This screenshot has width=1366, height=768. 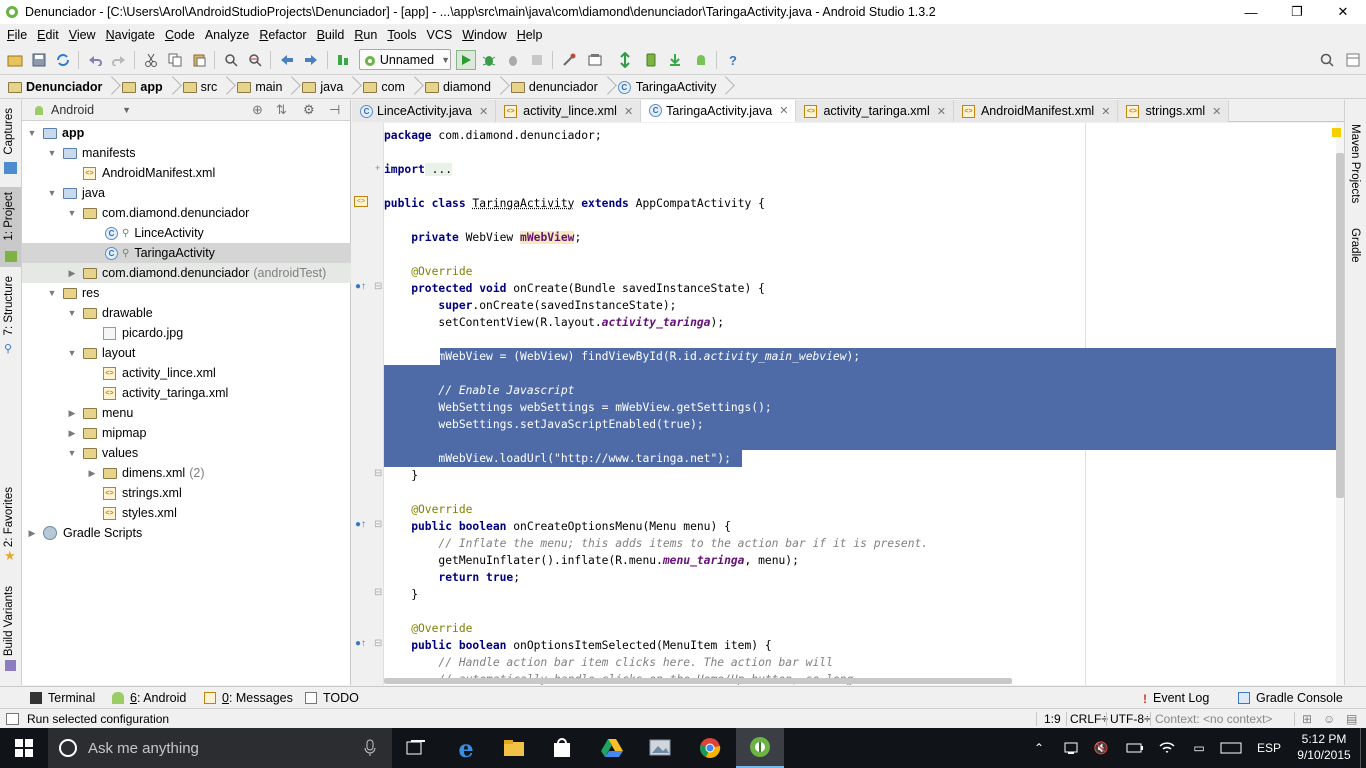 I want to click on tree-item-activity-taringa: <> activity_taringa.xml, so click(x=186, y=393).